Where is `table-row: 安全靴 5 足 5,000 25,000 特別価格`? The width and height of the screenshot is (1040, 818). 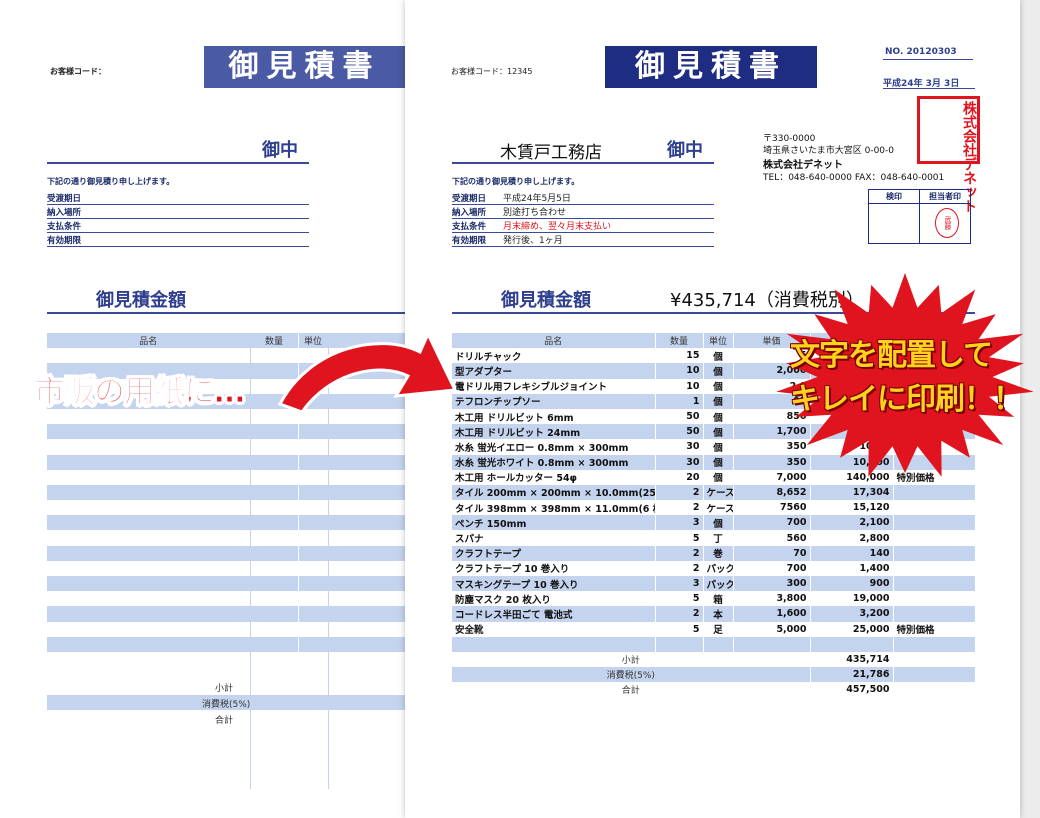
table-row: 安全靴 5 足 5,000 25,000 特別価格 is located at coordinates (714, 629).